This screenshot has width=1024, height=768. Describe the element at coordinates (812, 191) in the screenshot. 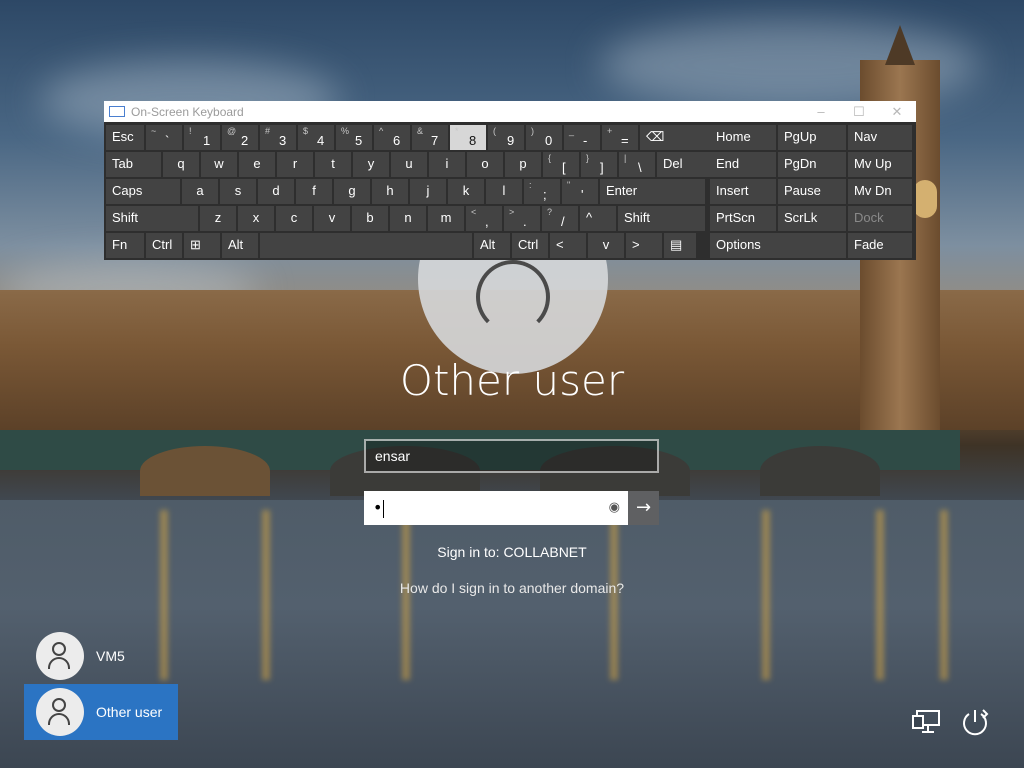

I see `osk-key-pause: Pause` at that location.